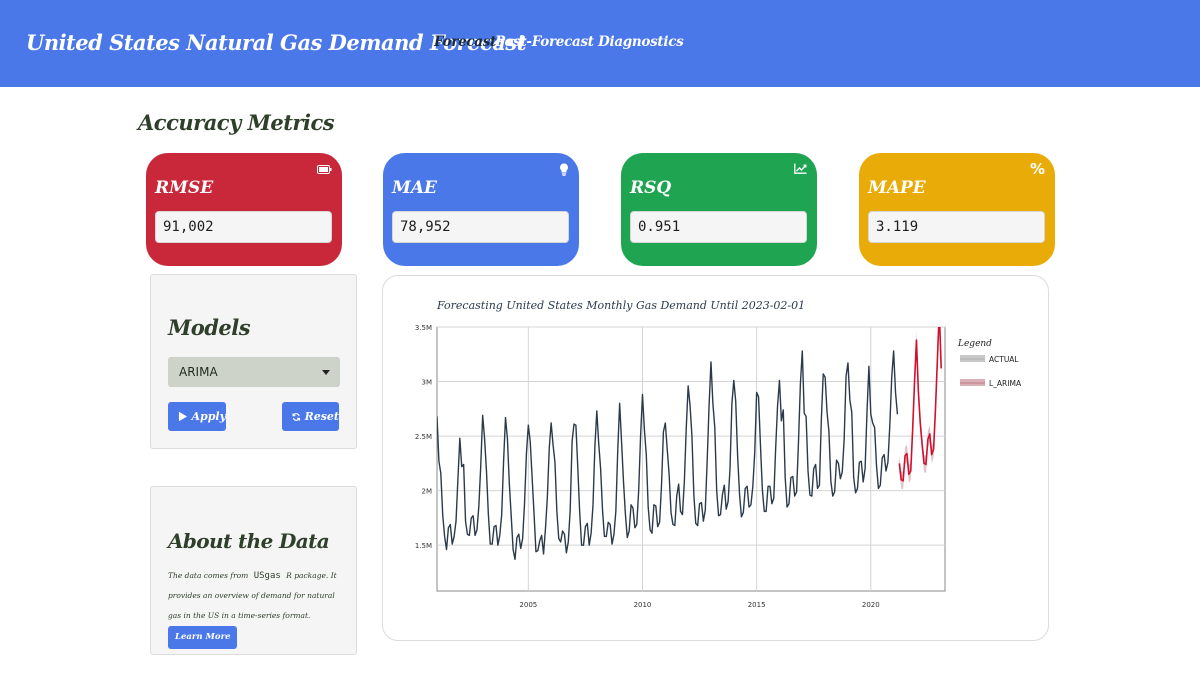 Image resolution: width=1200 pixels, height=680 pixels. Describe the element at coordinates (184, 188) in the screenshot. I see `metric-label: RMSE` at that location.